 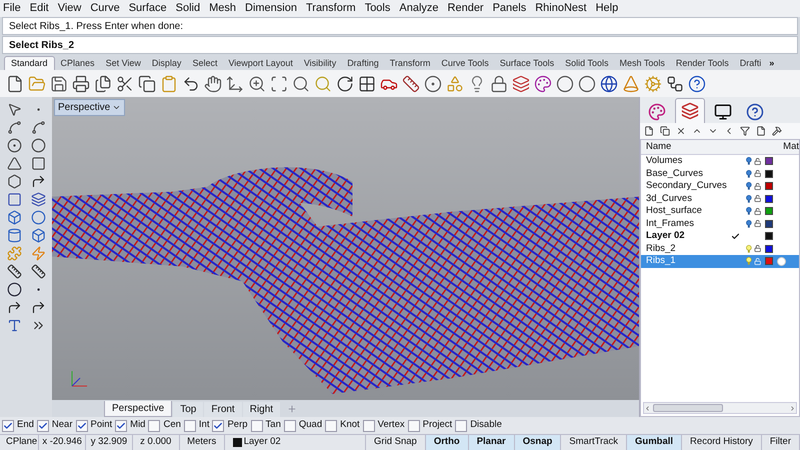 What do you see at coordinates (722, 442) in the screenshot?
I see `status-toggle: Record History` at bounding box center [722, 442].